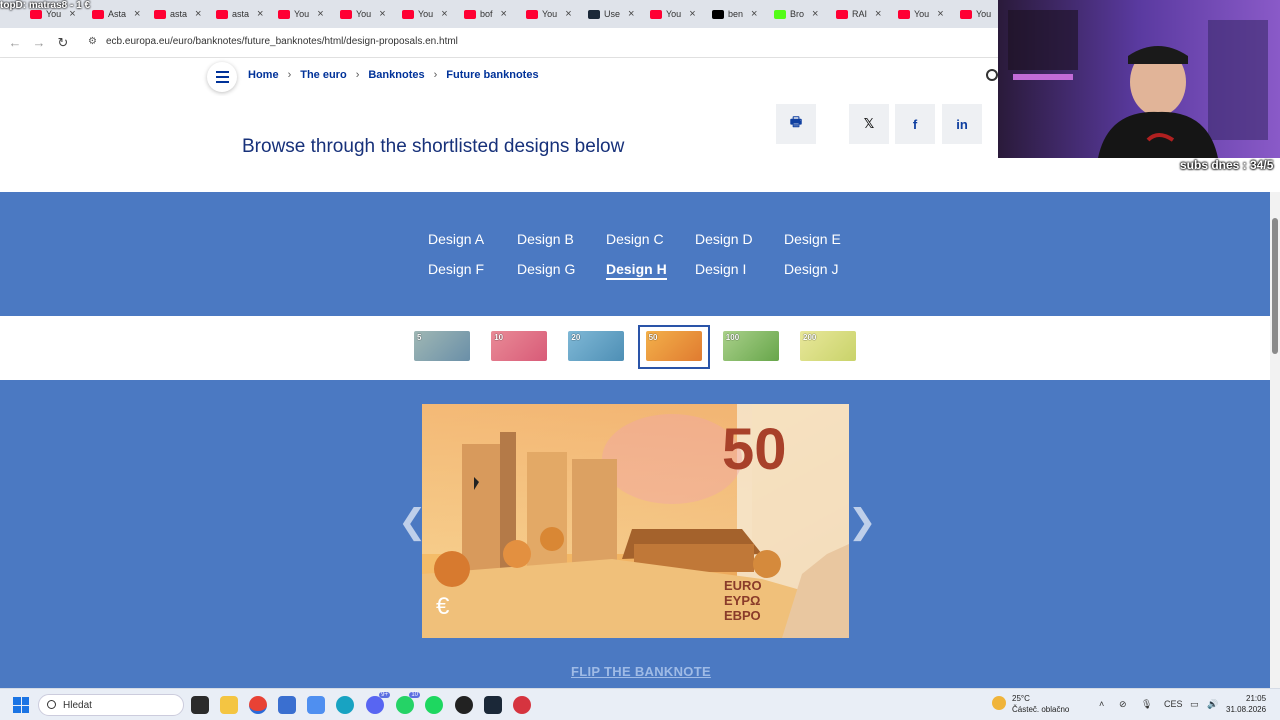  I want to click on share-x-button: 𝕏, so click(869, 124).